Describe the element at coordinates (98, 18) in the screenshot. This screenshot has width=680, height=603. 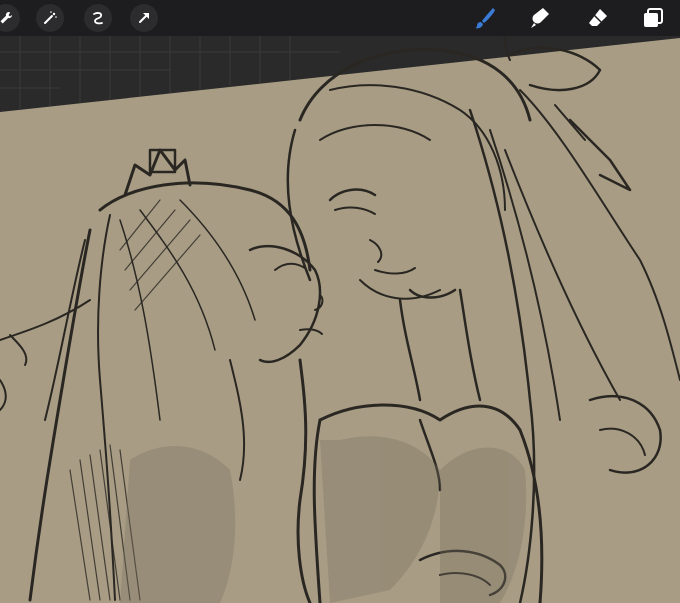
I see `selection-icon` at that location.